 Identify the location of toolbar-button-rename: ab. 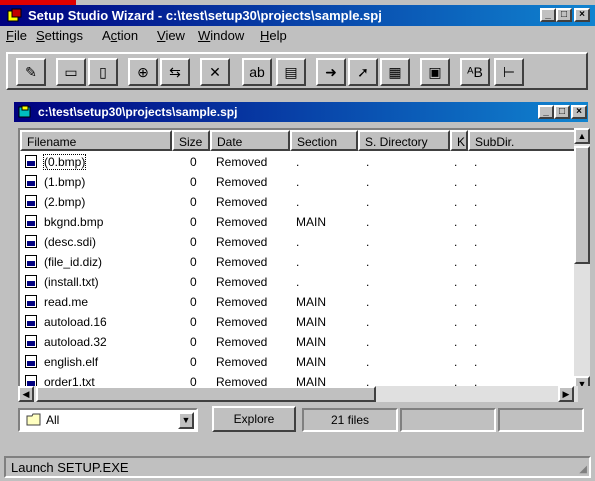
(257, 72).